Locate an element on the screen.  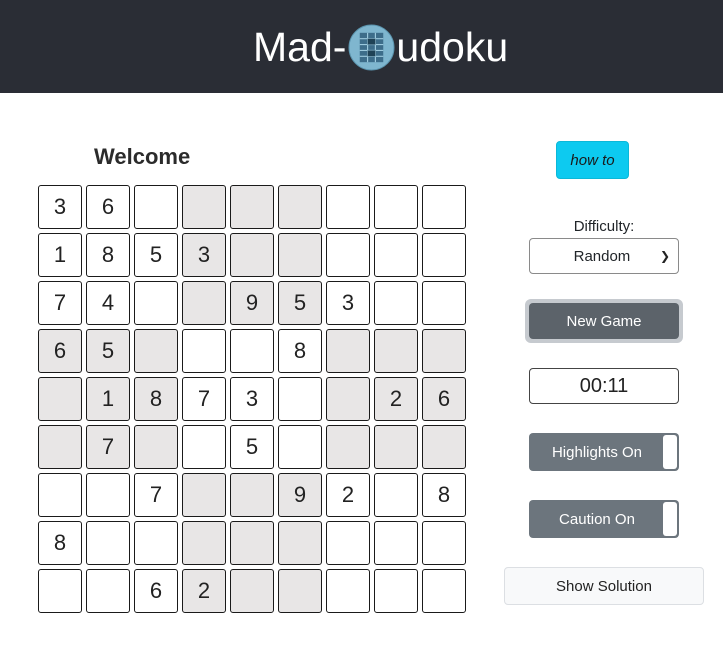
caution-toggle: Caution On is located at coordinates (604, 519).